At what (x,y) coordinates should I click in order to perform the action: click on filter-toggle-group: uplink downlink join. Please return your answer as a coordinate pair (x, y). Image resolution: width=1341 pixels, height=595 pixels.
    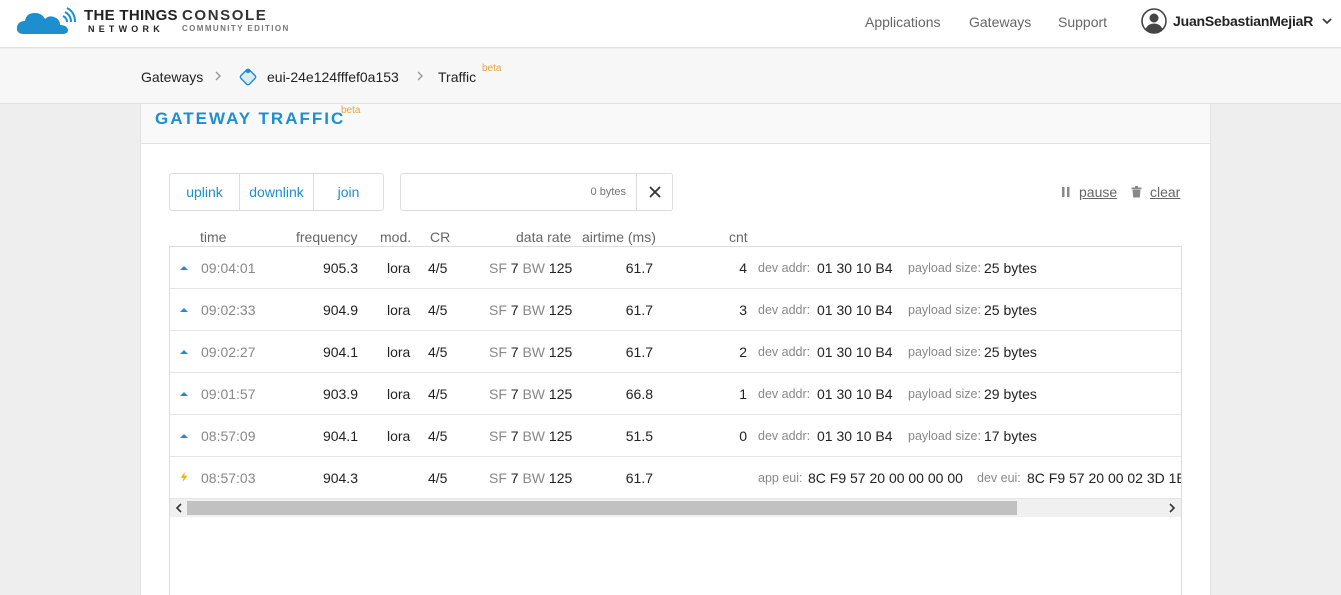
    Looking at the image, I should click on (276, 192).